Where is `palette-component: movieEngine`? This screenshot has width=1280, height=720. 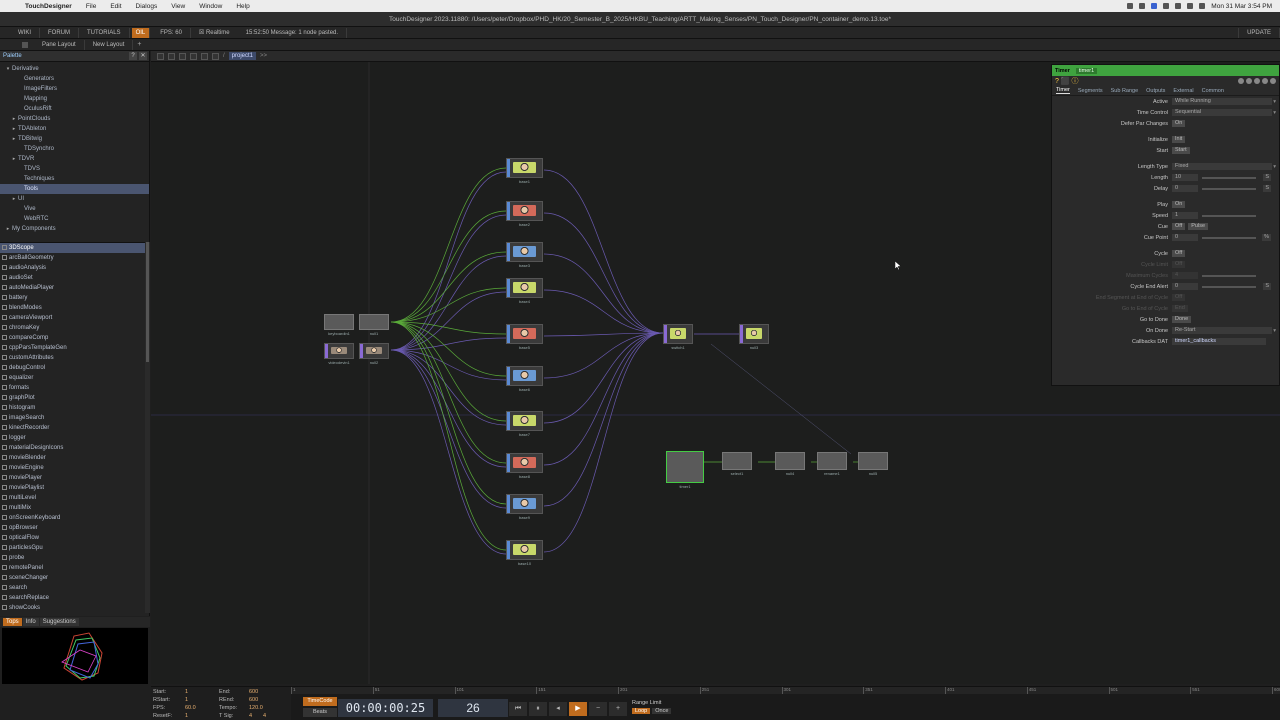
palette-component: movieEngine is located at coordinates (72, 468).